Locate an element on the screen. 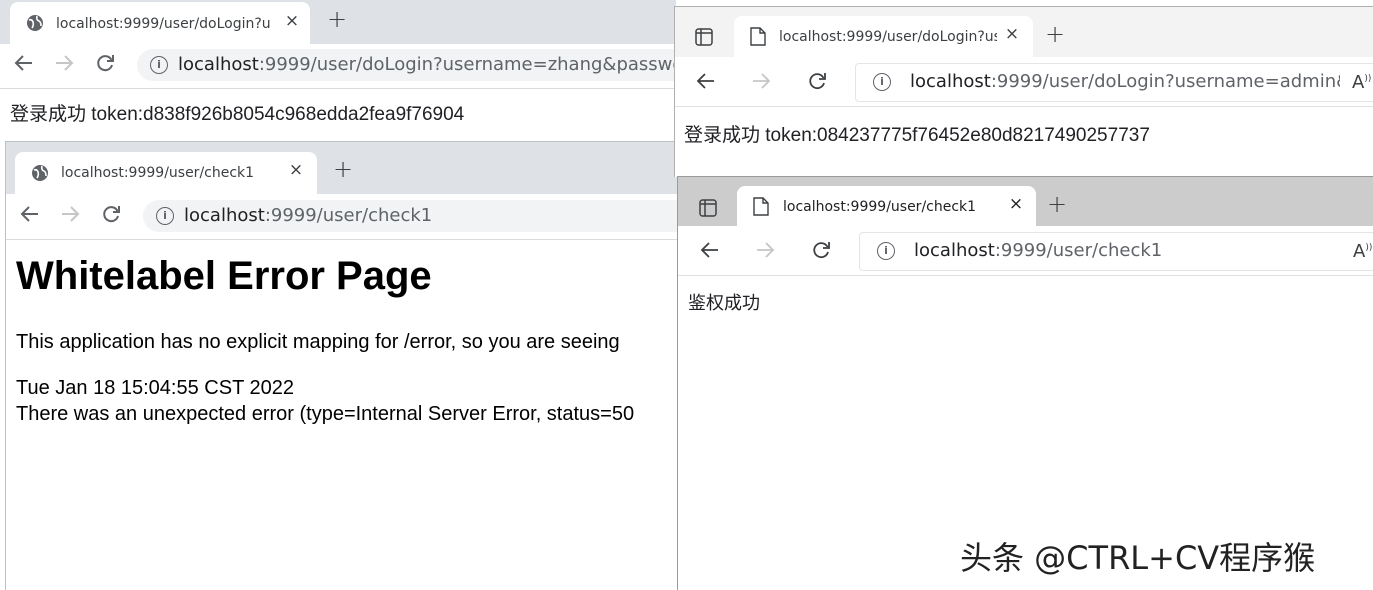 Image resolution: width=1373 pixels, height=590 pixels. toolbar: i localhost:9999/user/check1 A)) is located at coordinates (1025, 251).